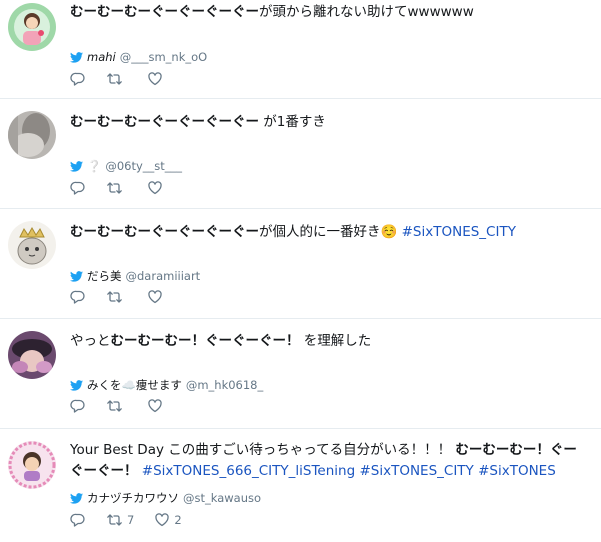  What do you see at coordinates (198, 122) in the screenshot?
I see `tweet-text: むーむーむーぐーぐーぐーぐー が1番すき` at bounding box center [198, 122].